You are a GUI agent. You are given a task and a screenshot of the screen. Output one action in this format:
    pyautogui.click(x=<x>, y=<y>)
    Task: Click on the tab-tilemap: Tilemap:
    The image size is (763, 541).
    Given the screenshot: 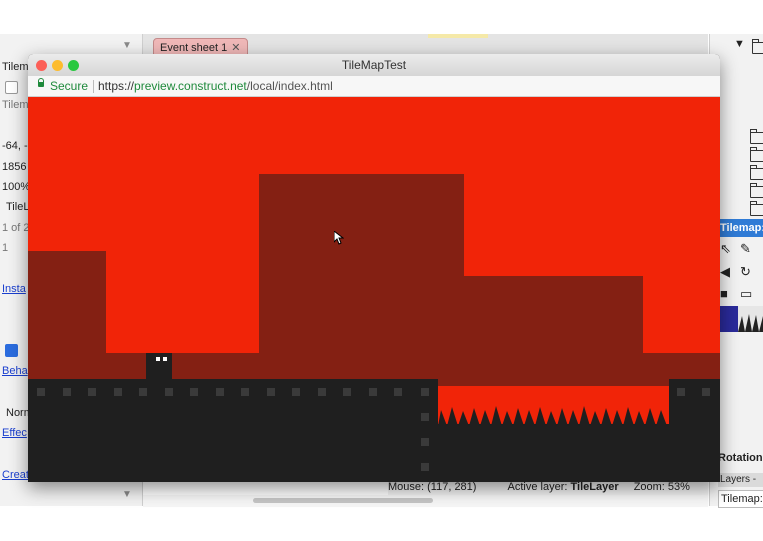 What is the action you would take?
    pyautogui.click(x=740, y=499)
    